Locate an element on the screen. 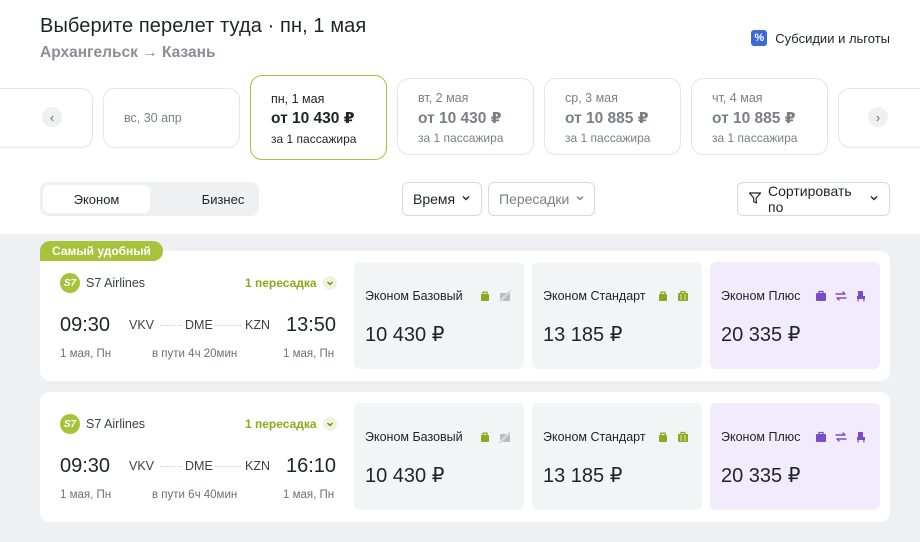 The image size is (920, 542). date-card-apr-30: вс, 30 апр is located at coordinates (171, 118).